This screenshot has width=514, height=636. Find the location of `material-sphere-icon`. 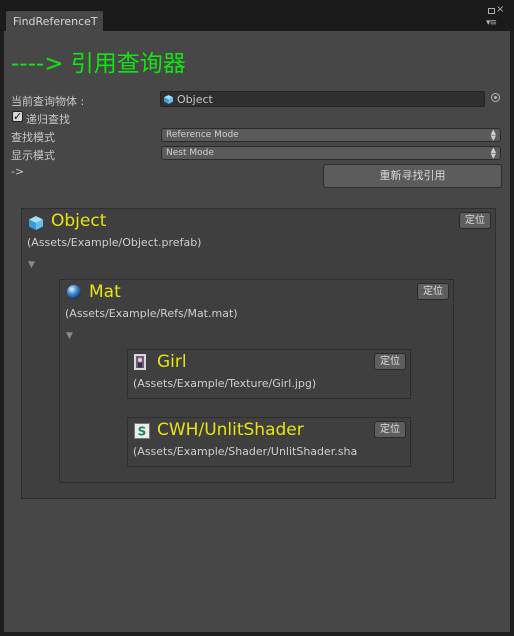

material-sphere-icon is located at coordinates (74, 292).